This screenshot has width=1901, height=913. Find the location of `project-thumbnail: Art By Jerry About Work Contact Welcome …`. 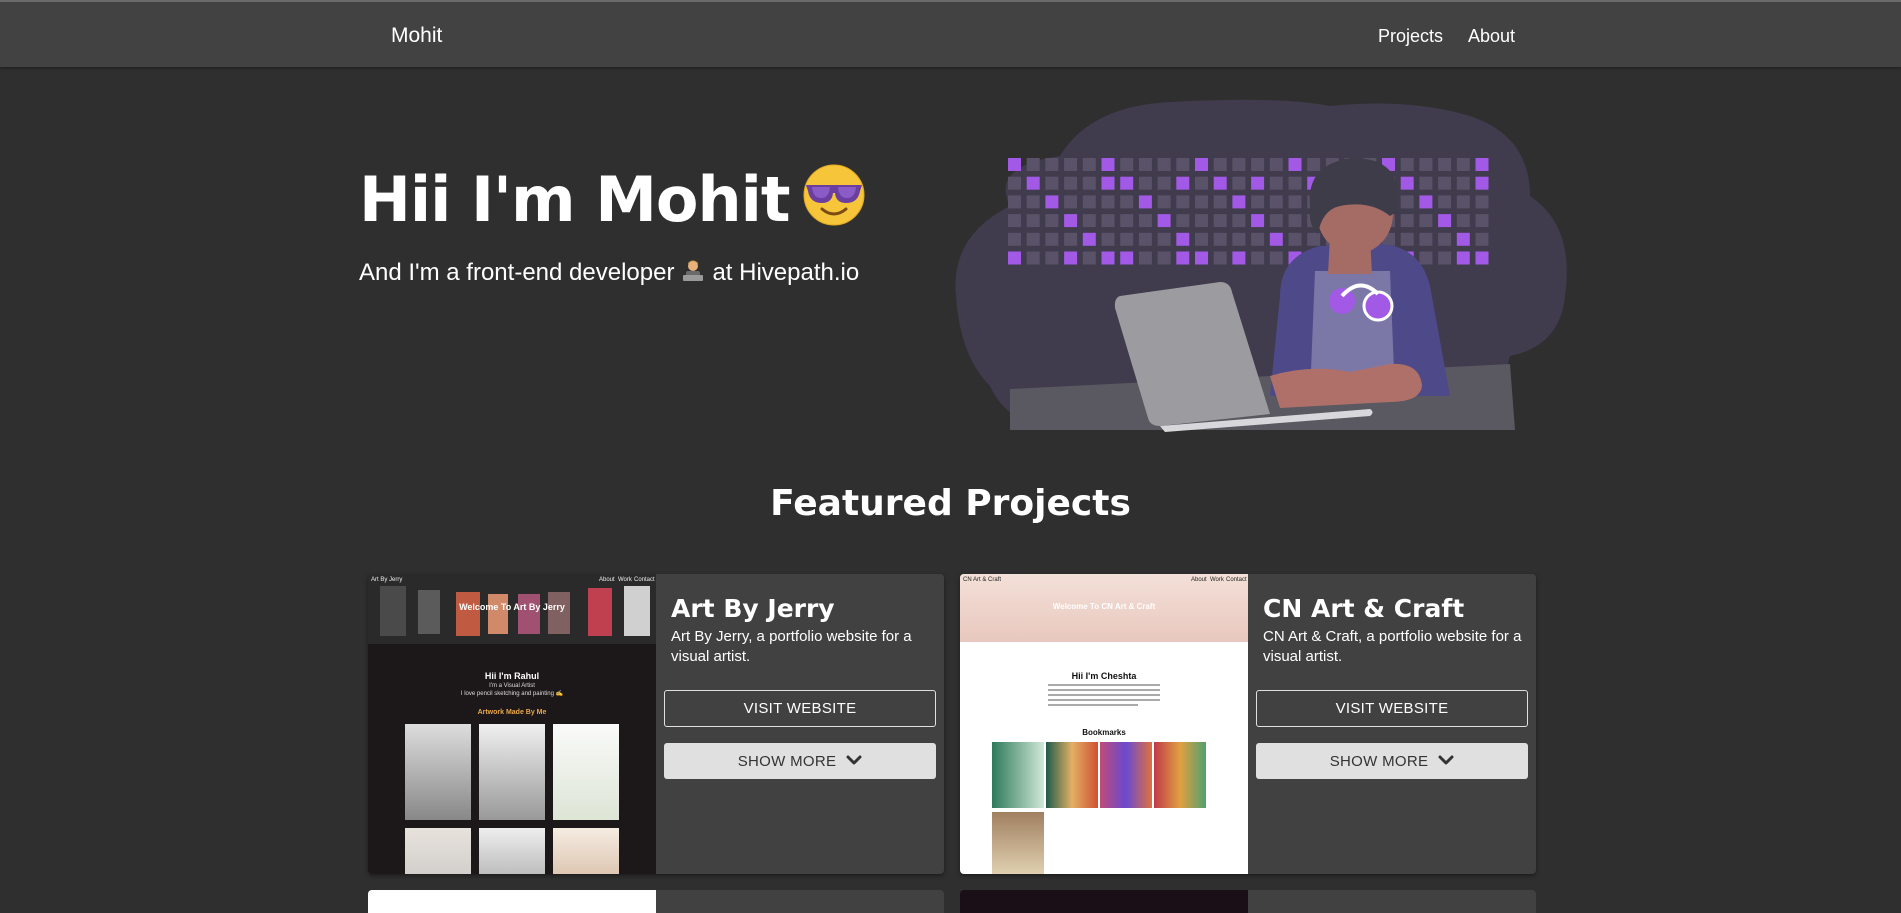

project-thumbnail: Art By Jerry About Work Contact Welcome … is located at coordinates (512, 724).